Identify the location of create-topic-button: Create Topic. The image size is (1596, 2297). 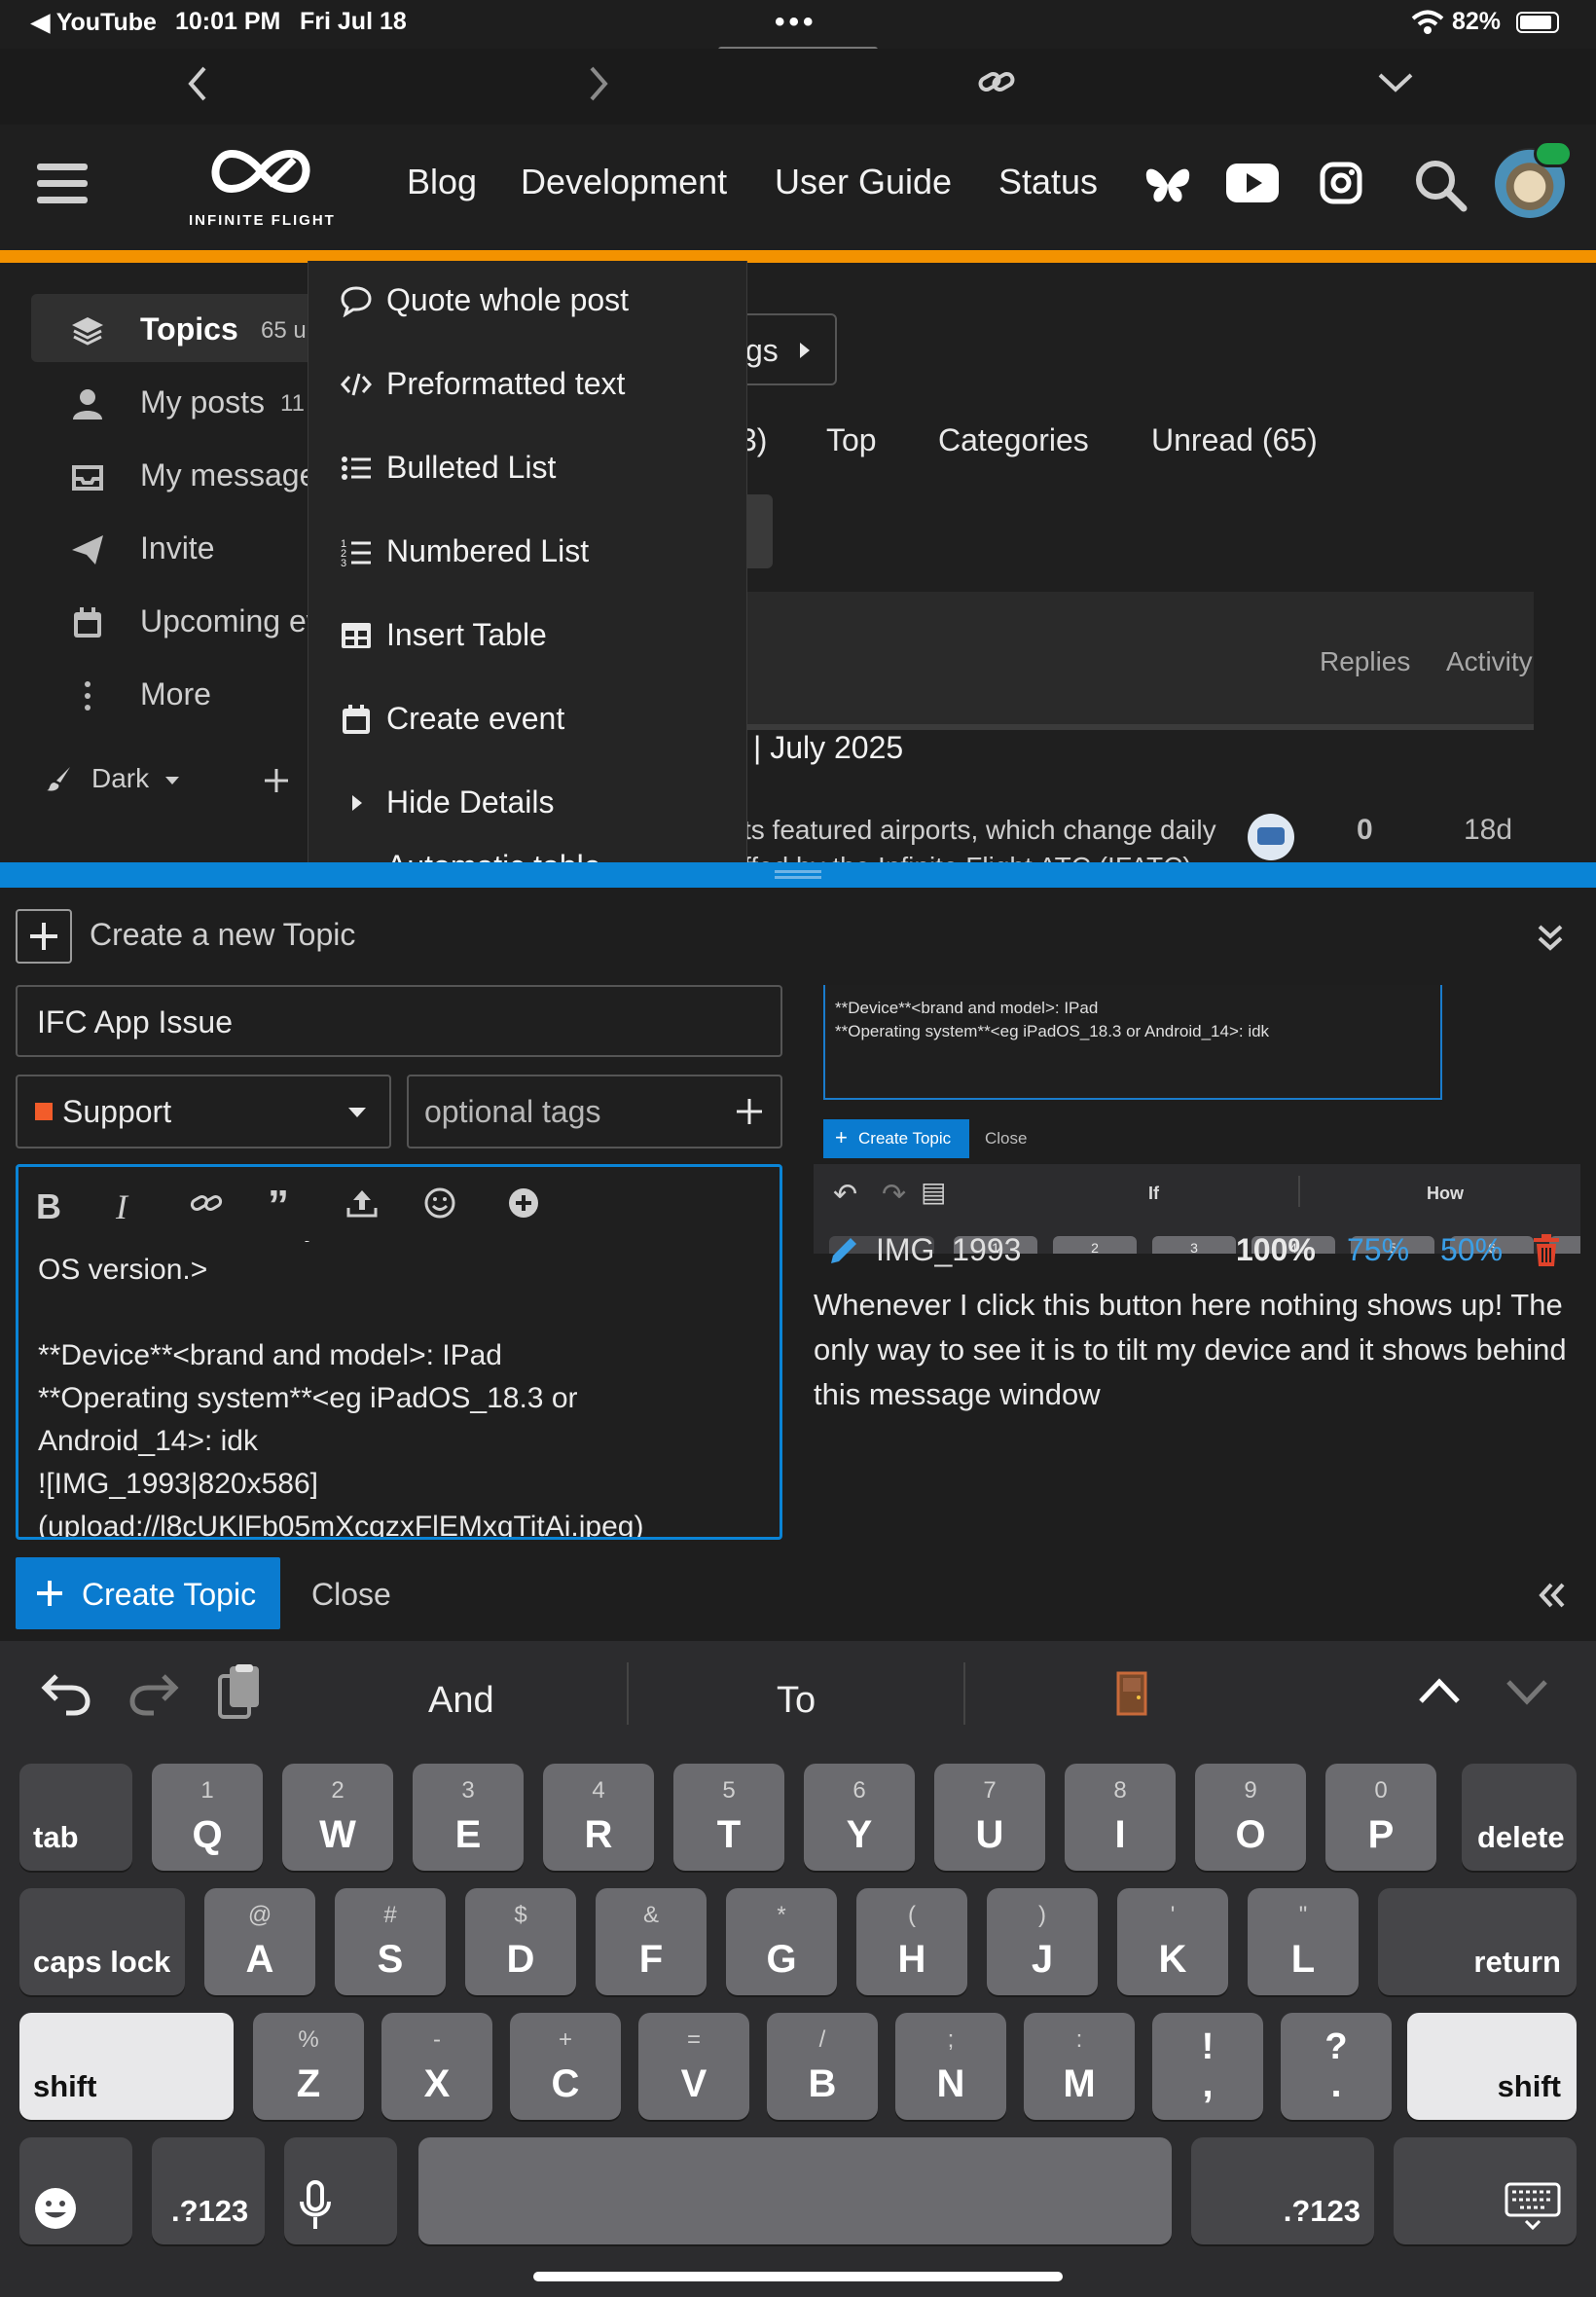
(148, 1593).